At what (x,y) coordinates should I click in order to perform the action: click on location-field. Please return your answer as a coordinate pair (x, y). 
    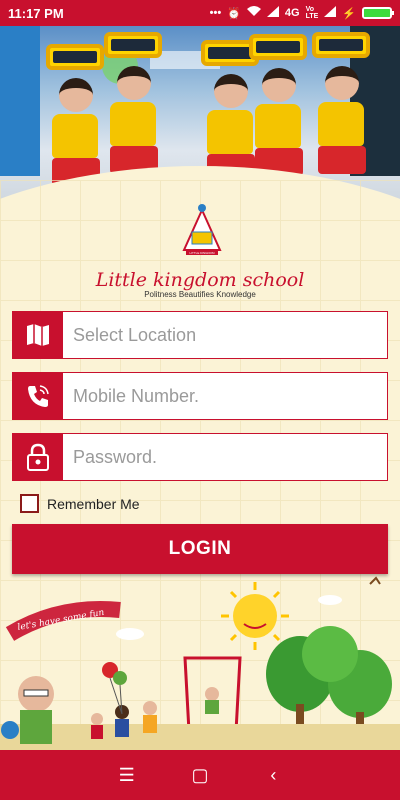
    Looking at the image, I should click on (200, 335).